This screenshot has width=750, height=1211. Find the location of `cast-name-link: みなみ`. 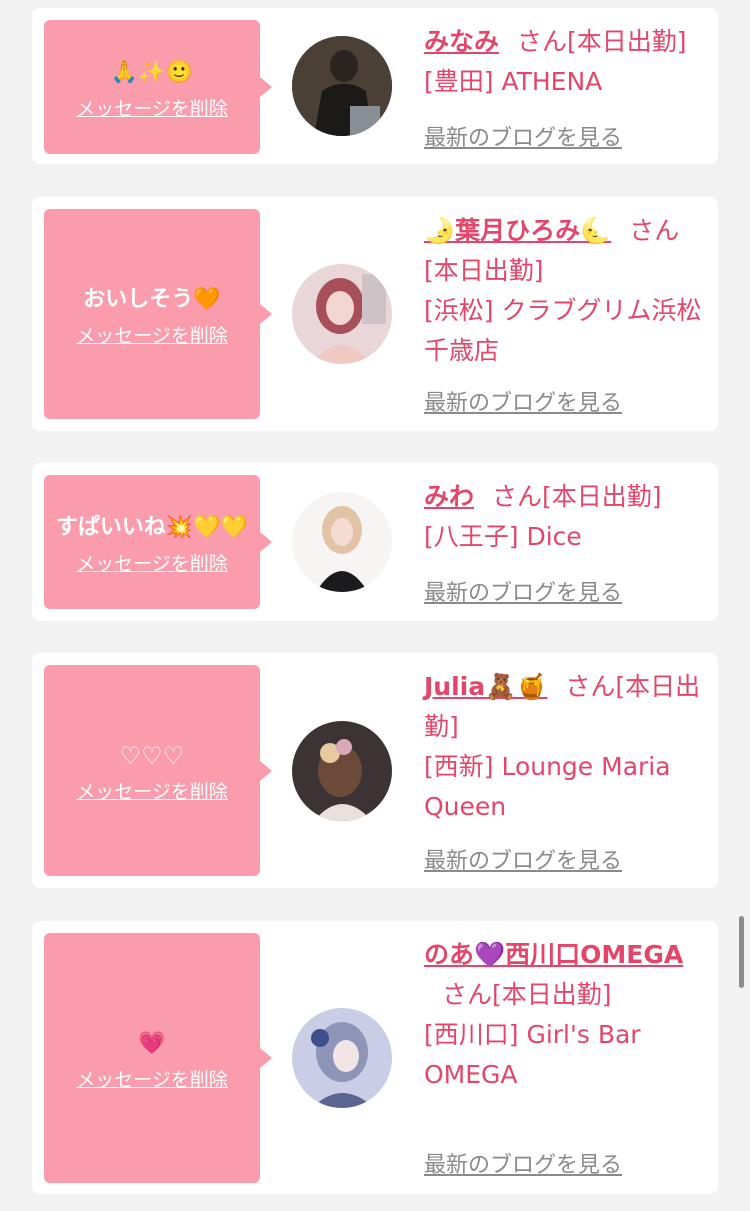

cast-name-link: みなみ is located at coordinates (461, 41).